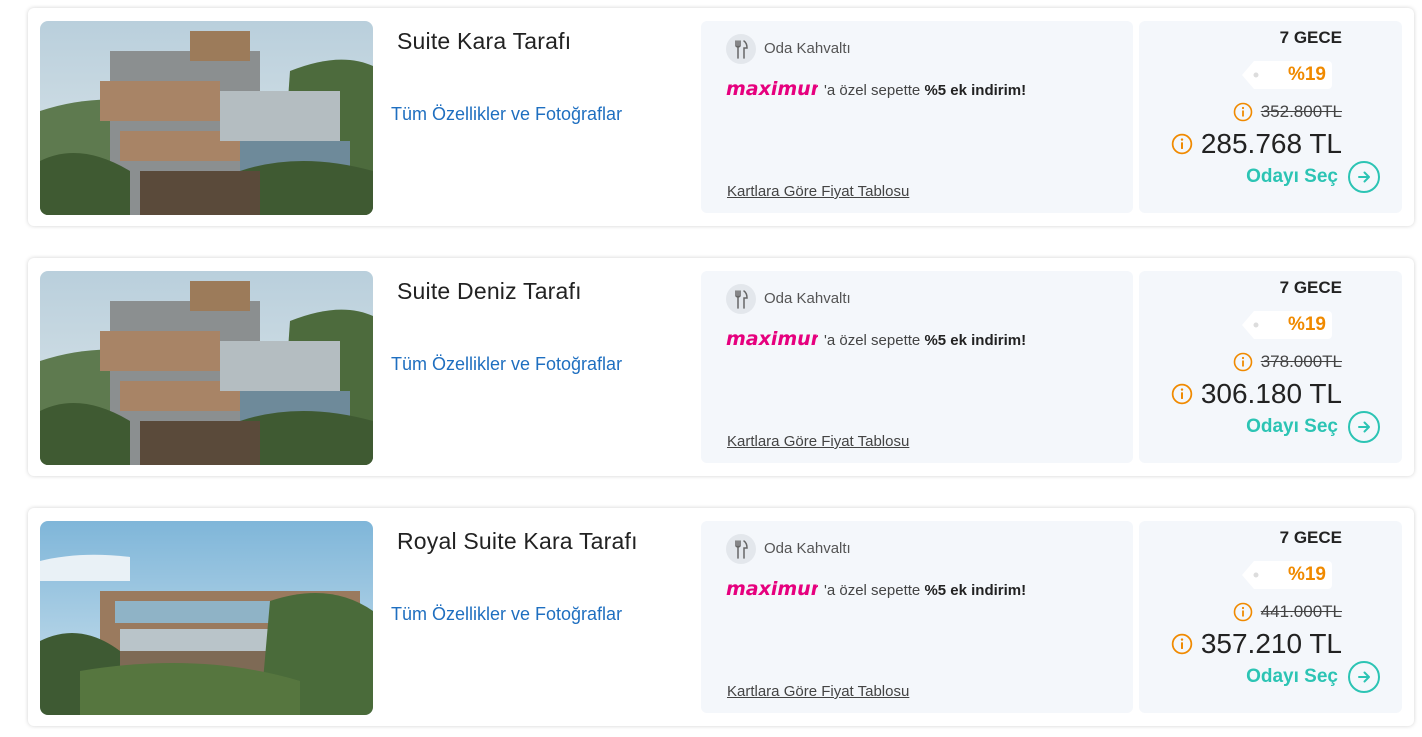 The height and width of the screenshot is (737, 1422). I want to click on old-price-row: 441.000TL, so click(1287, 612).